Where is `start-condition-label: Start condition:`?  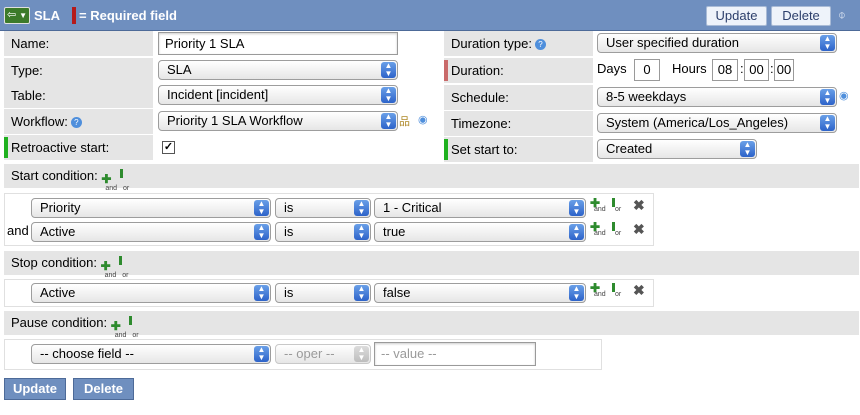
start-condition-label: Start condition: is located at coordinates (54, 175).